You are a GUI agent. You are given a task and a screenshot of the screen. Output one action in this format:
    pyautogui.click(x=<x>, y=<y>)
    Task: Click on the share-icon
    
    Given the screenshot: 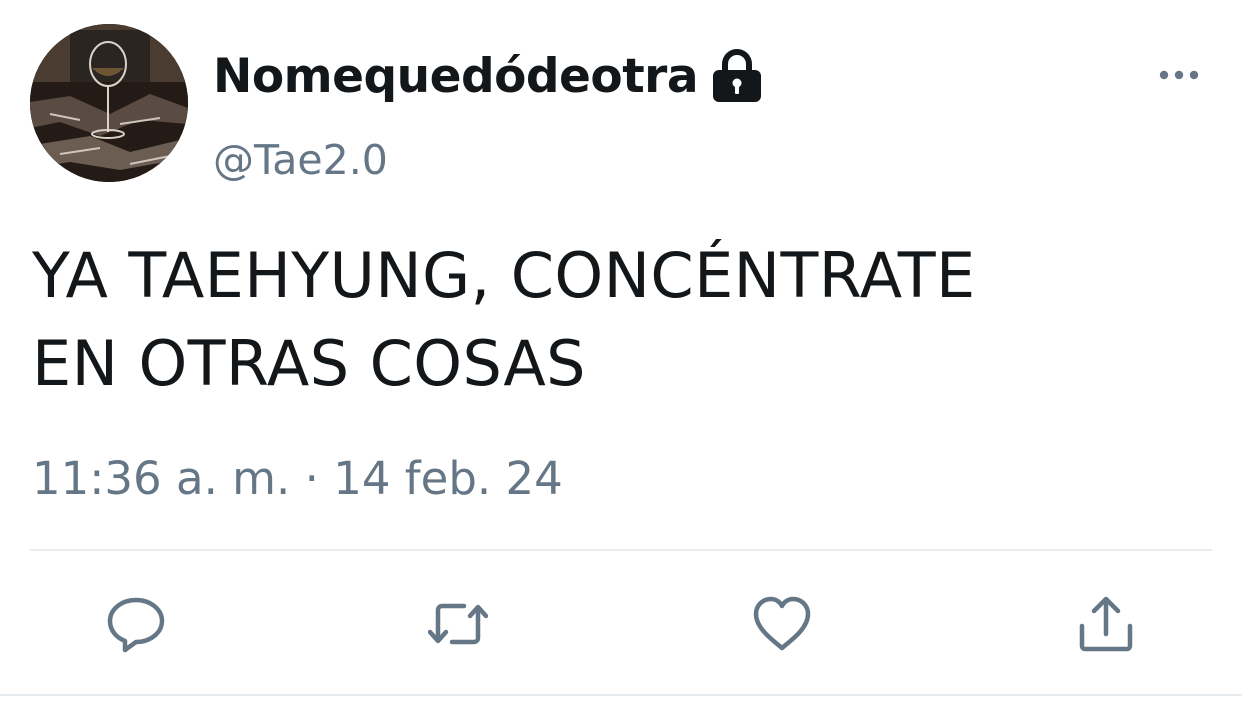 What is the action you would take?
    pyautogui.click(x=1106, y=624)
    